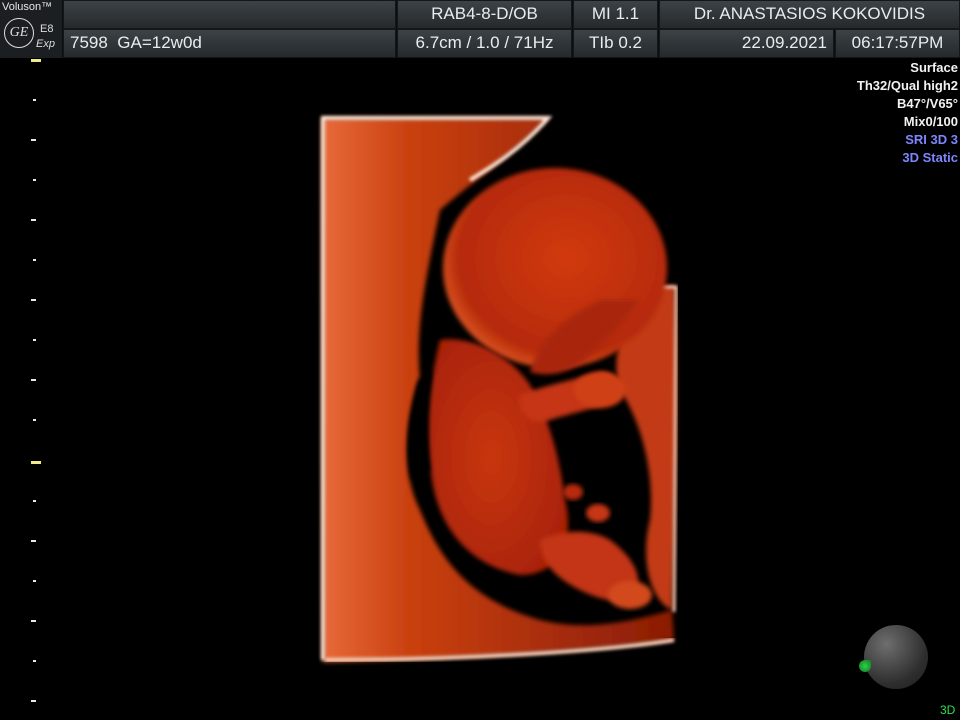 The image size is (960, 720). Describe the element at coordinates (615, 14) in the screenshot. I see `mi-value: MI 1.1` at that location.